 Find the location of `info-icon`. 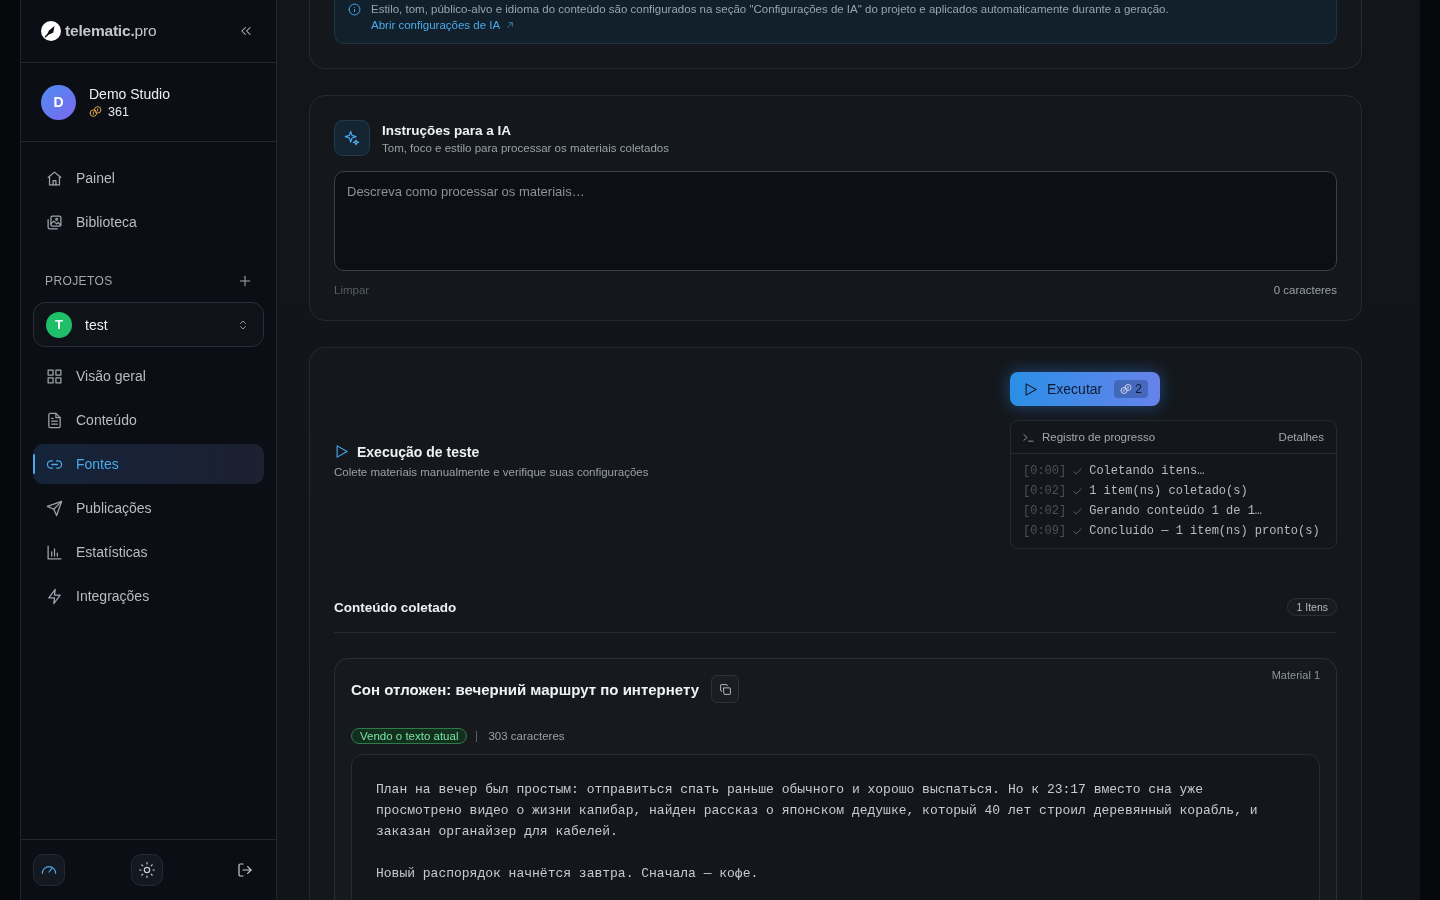

info-icon is located at coordinates (354, 9).